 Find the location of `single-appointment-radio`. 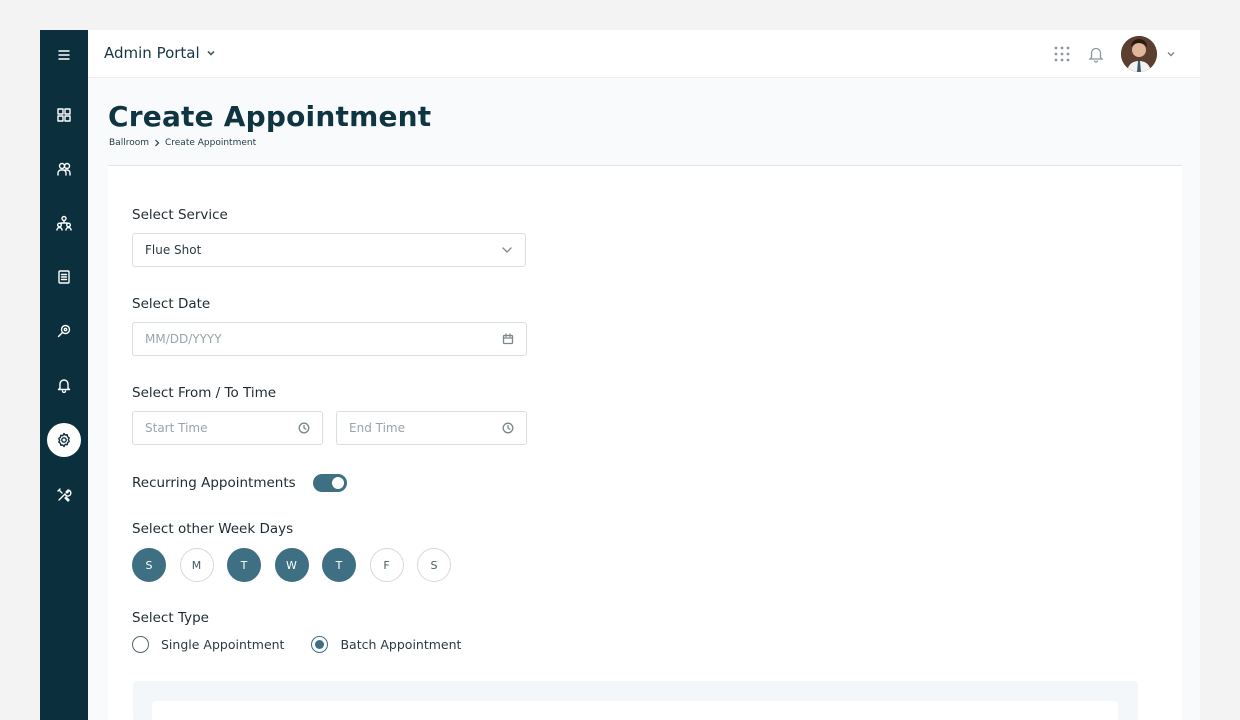

single-appointment-radio is located at coordinates (140, 644).